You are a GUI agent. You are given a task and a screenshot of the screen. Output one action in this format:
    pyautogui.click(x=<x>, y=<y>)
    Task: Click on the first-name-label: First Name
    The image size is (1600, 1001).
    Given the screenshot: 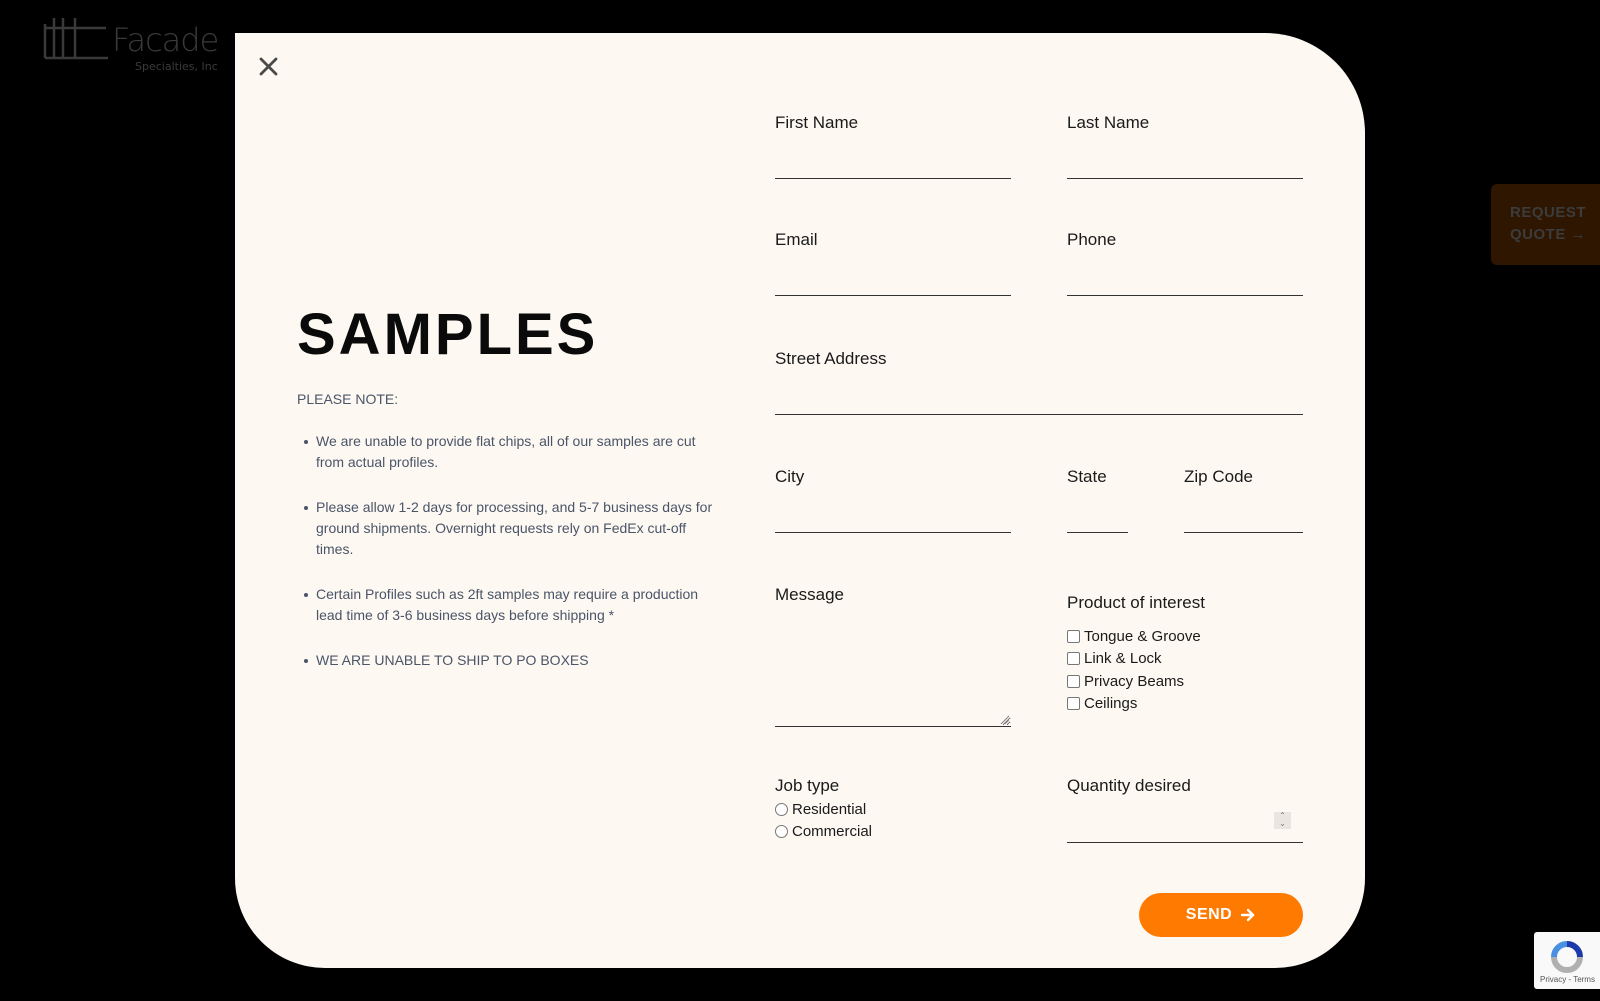 What is the action you would take?
    pyautogui.click(x=817, y=122)
    